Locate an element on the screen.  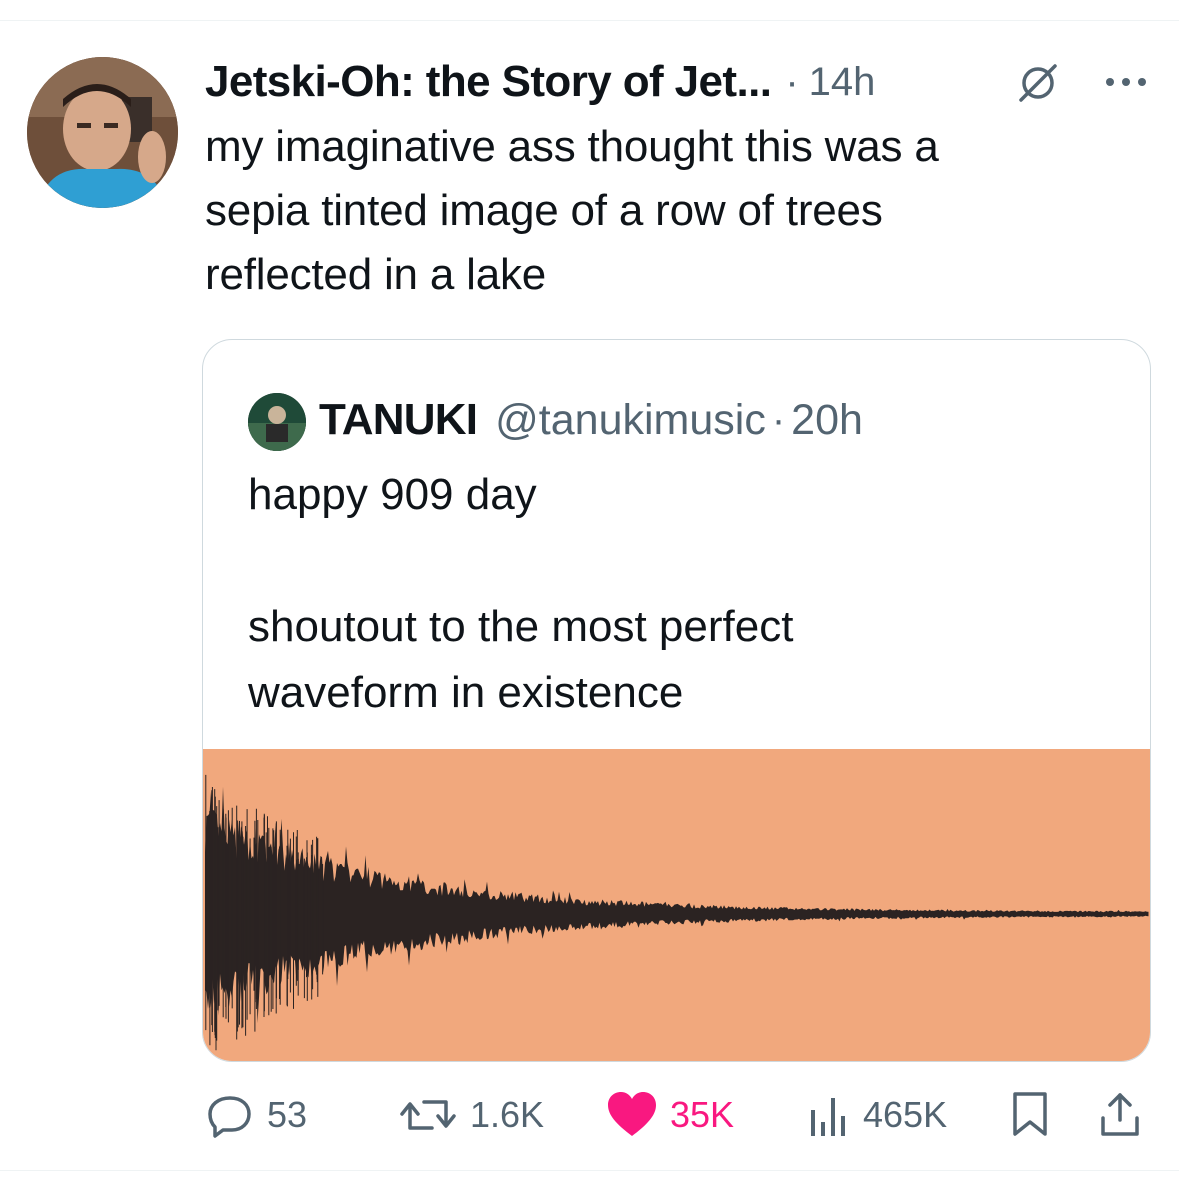
more-options-icon is located at coordinates (1126, 82).